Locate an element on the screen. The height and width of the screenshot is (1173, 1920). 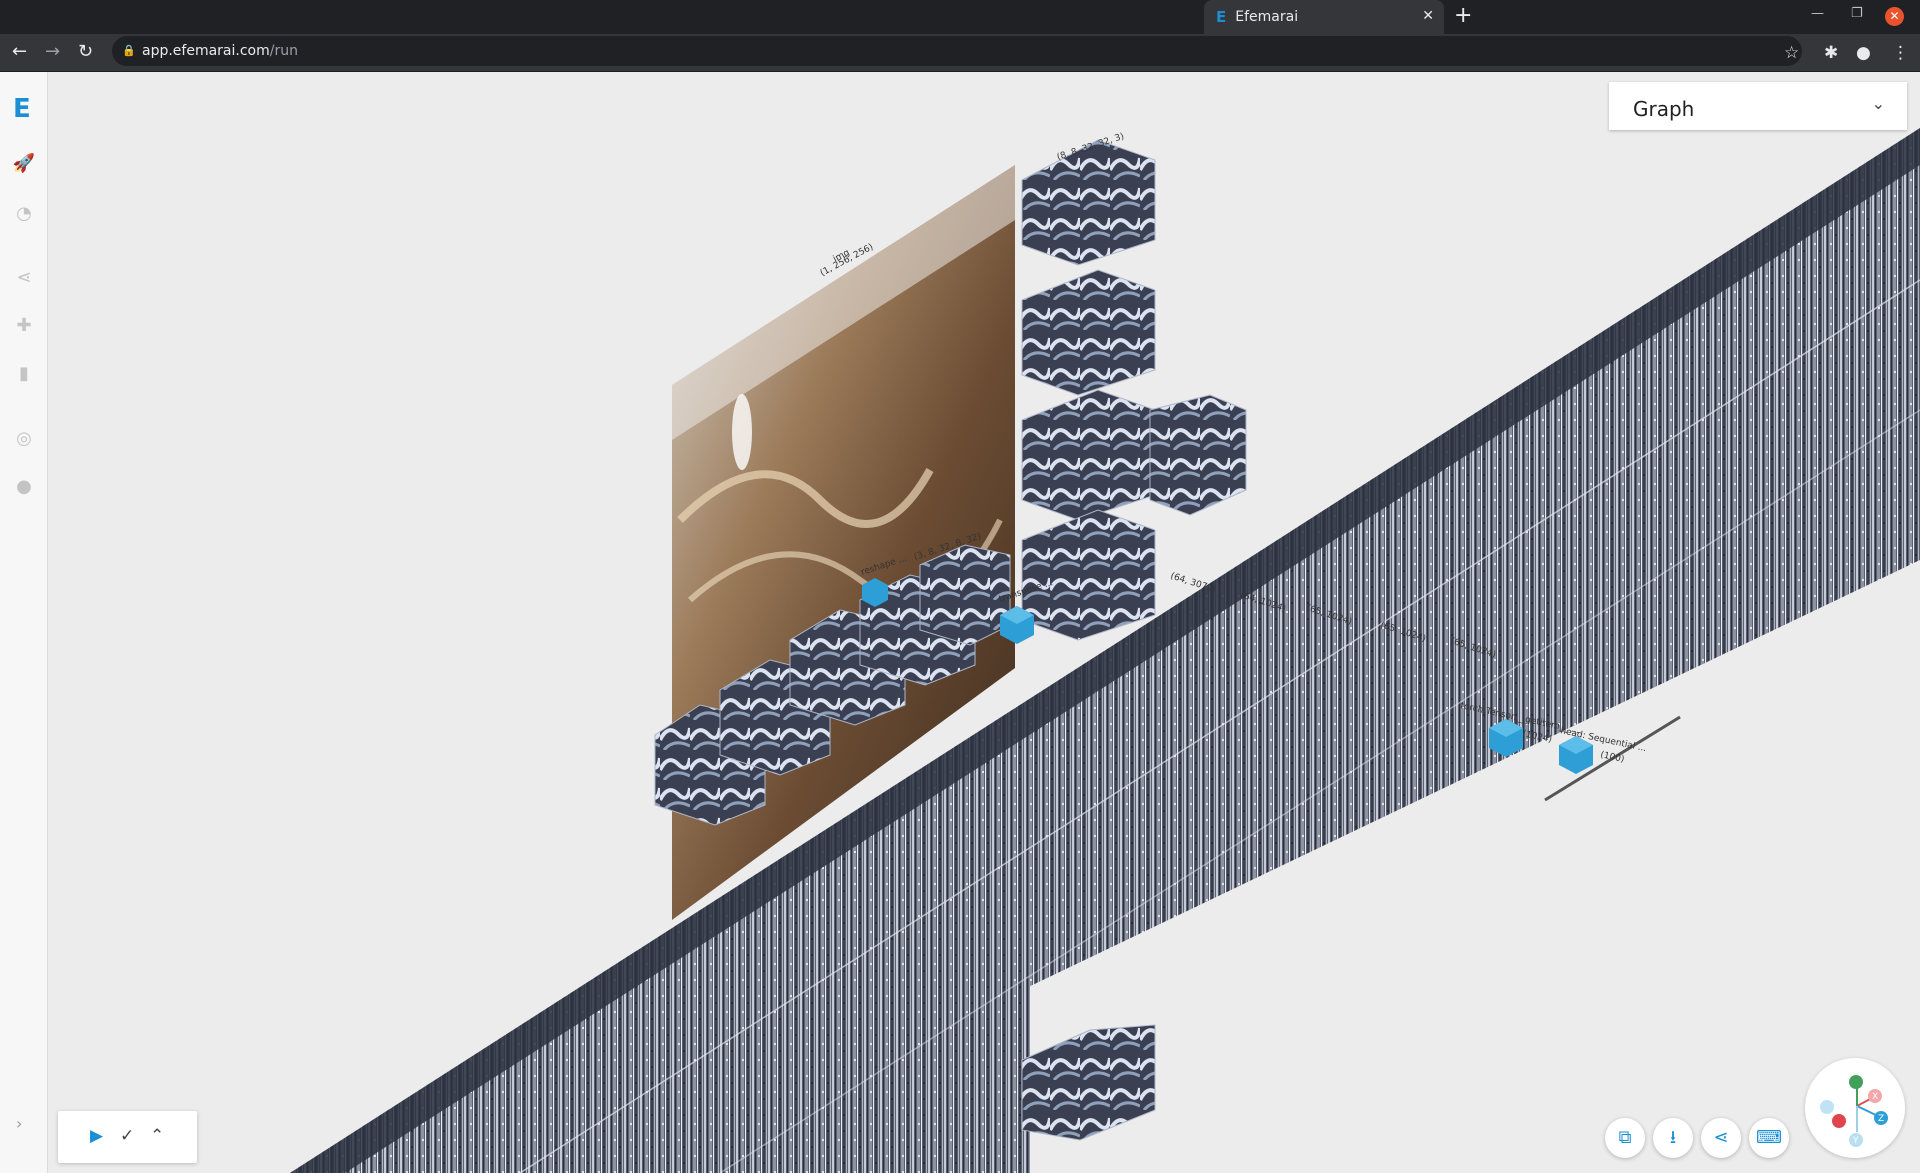
book-icon: ▮ is located at coordinates (24, 374).